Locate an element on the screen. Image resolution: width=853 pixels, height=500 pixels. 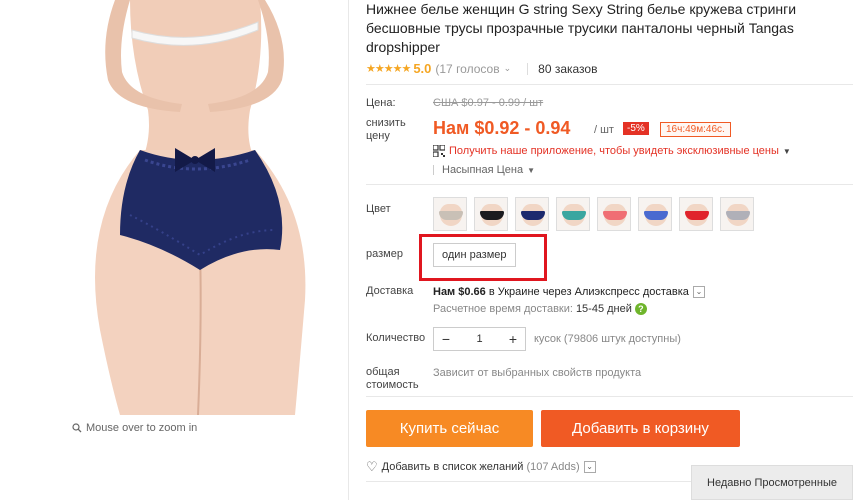
delivery-days: 15-45 дней is located at coordinates (603, 309).